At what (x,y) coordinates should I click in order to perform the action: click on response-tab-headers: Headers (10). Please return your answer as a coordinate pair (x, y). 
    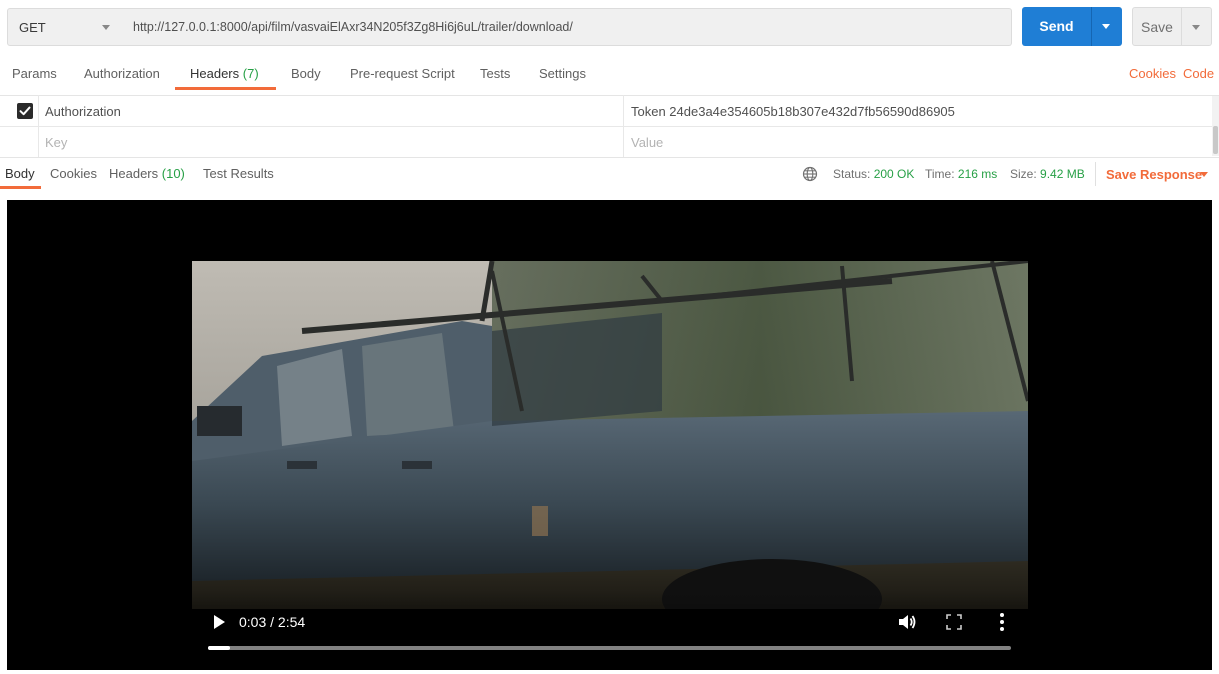
    Looking at the image, I should click on (147, 173).